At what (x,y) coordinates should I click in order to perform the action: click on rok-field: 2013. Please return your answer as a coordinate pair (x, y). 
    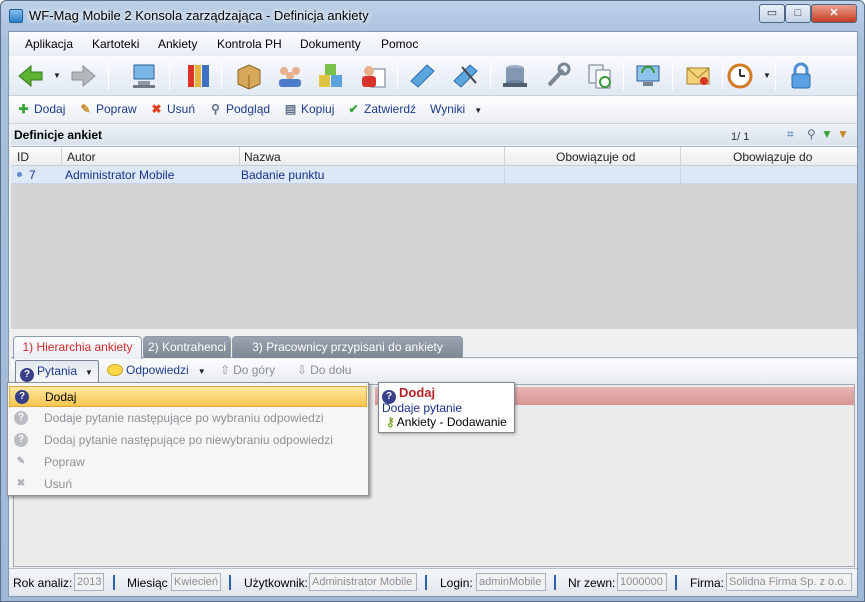
    Looking at the image, I should click on (89, 582).